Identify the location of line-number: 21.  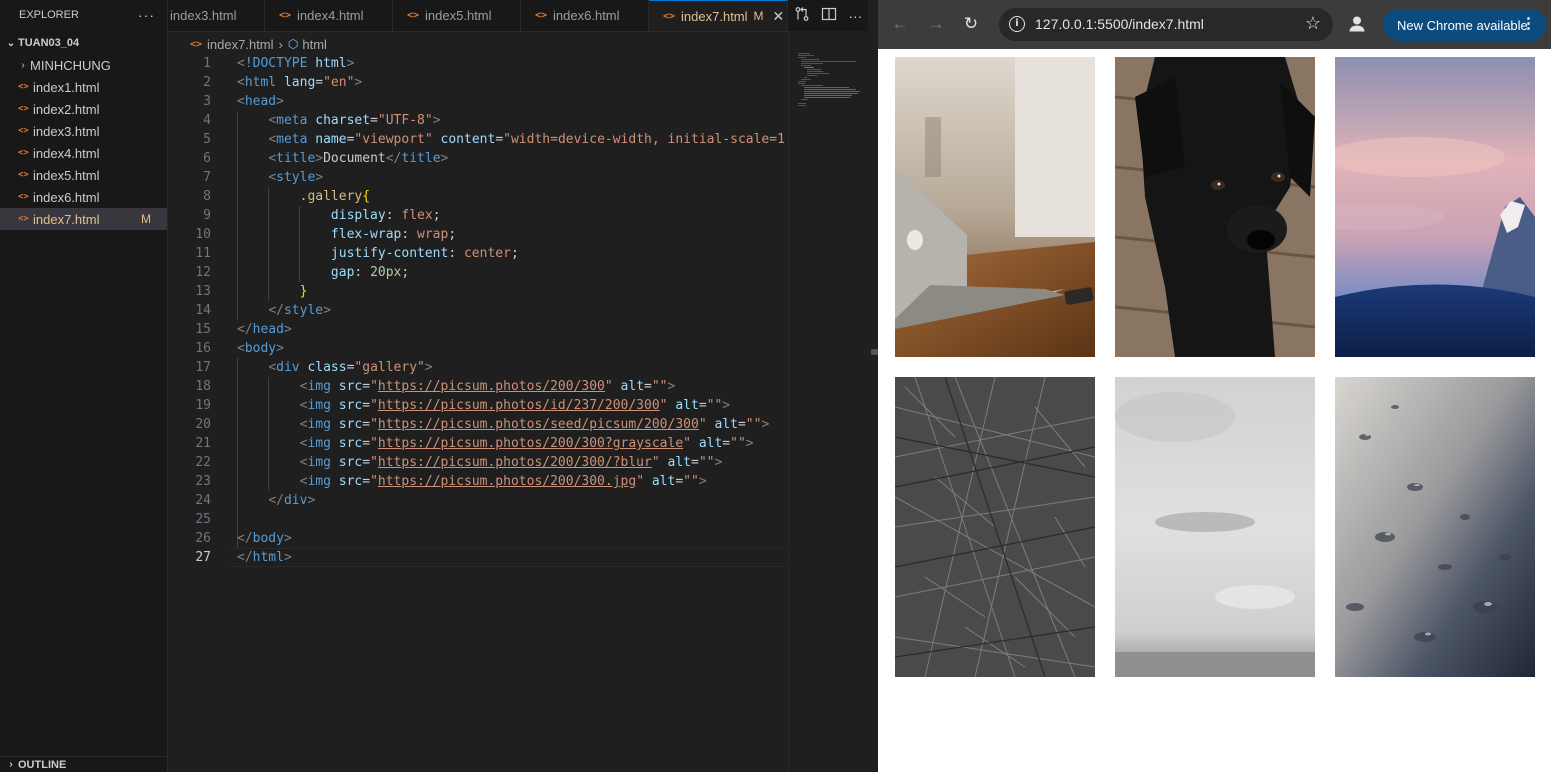
(203, 443).